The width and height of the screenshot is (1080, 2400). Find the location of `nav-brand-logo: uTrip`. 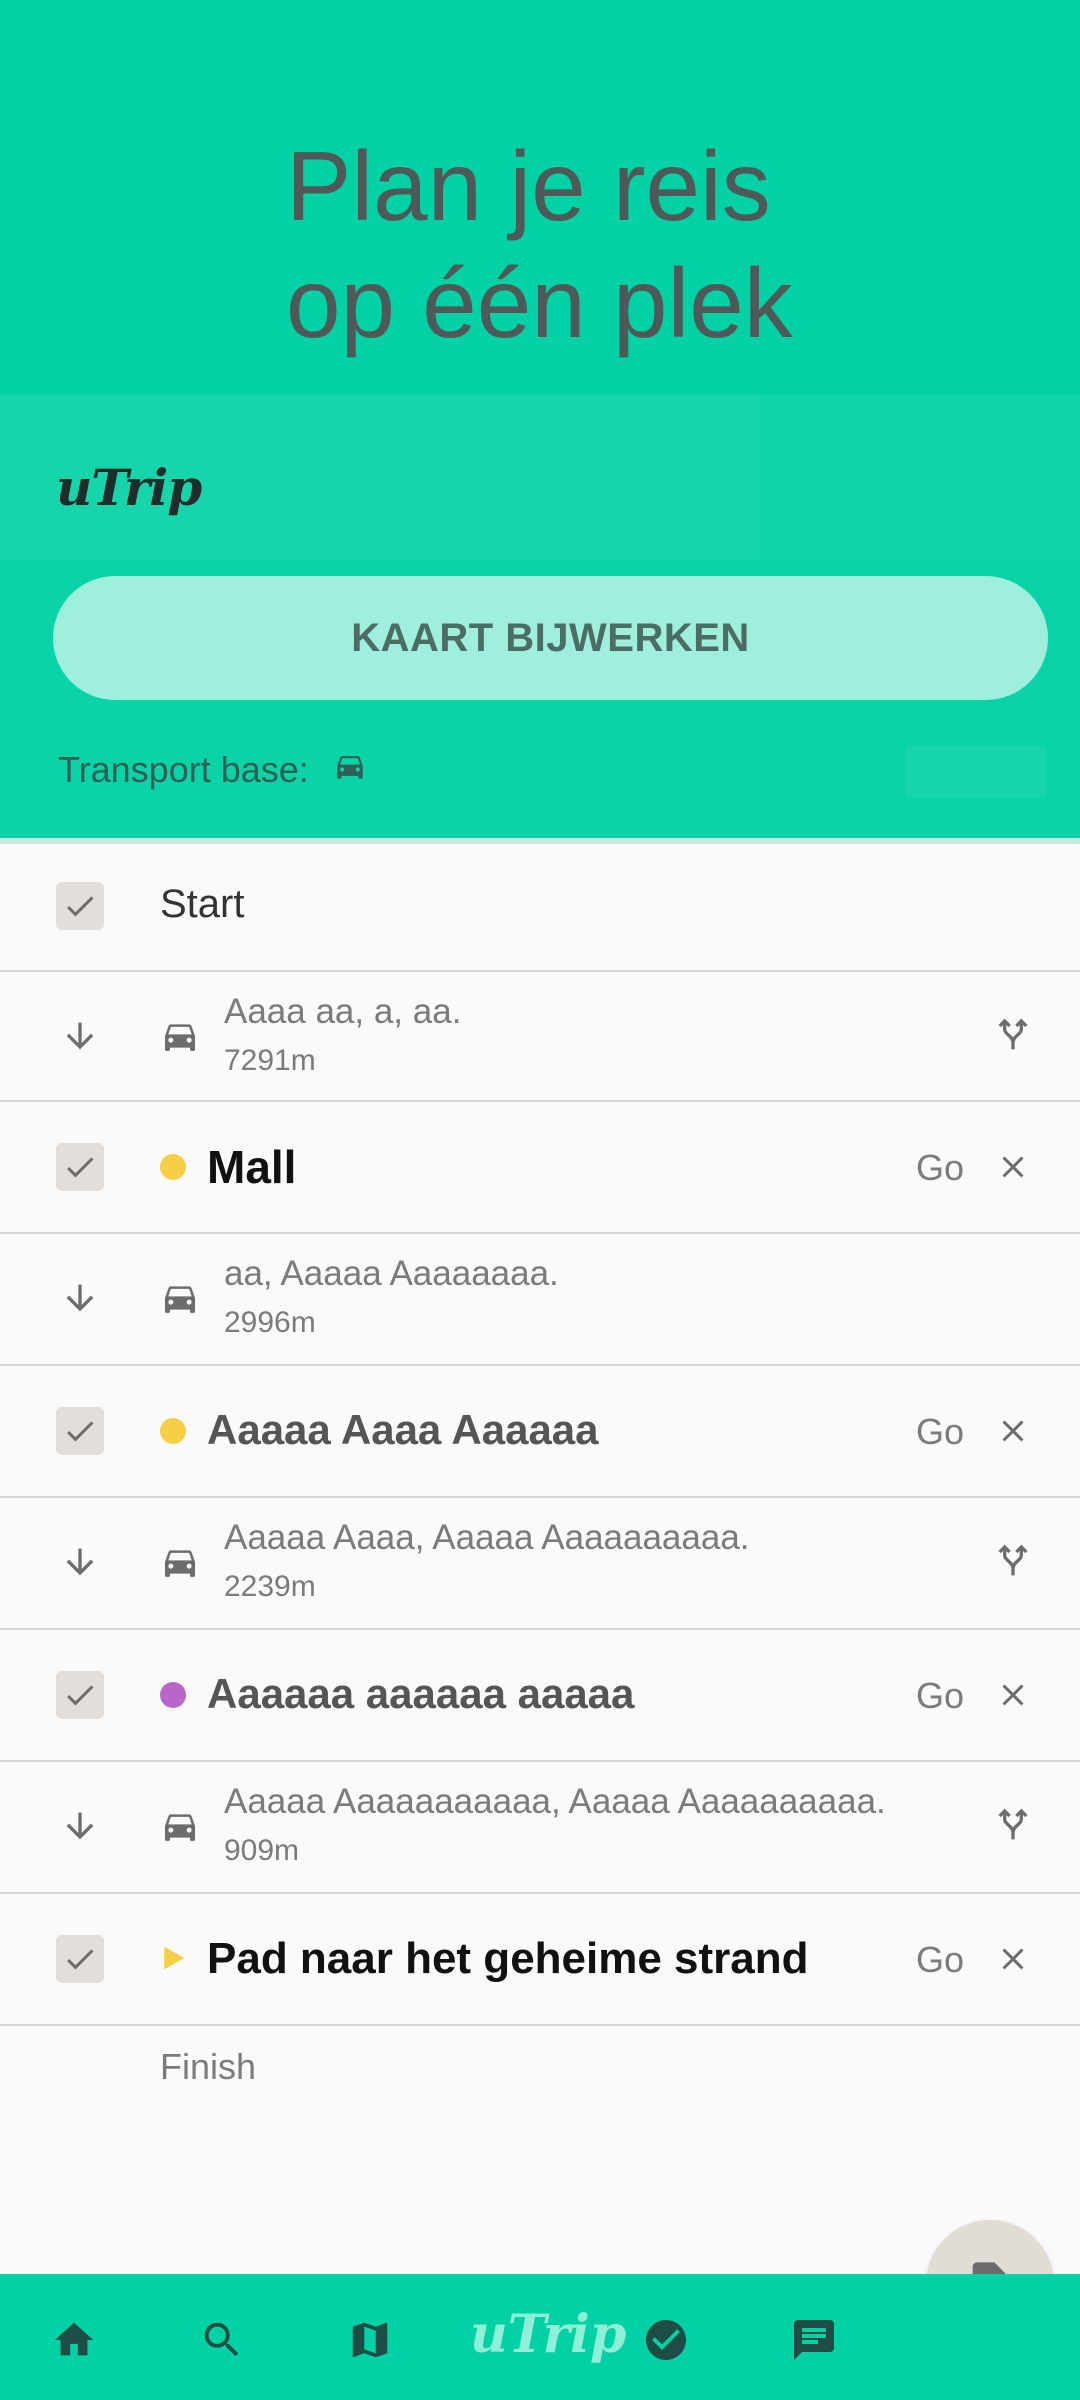

nav-brand-logo: uTrip is located at coordinates (548, 2334).